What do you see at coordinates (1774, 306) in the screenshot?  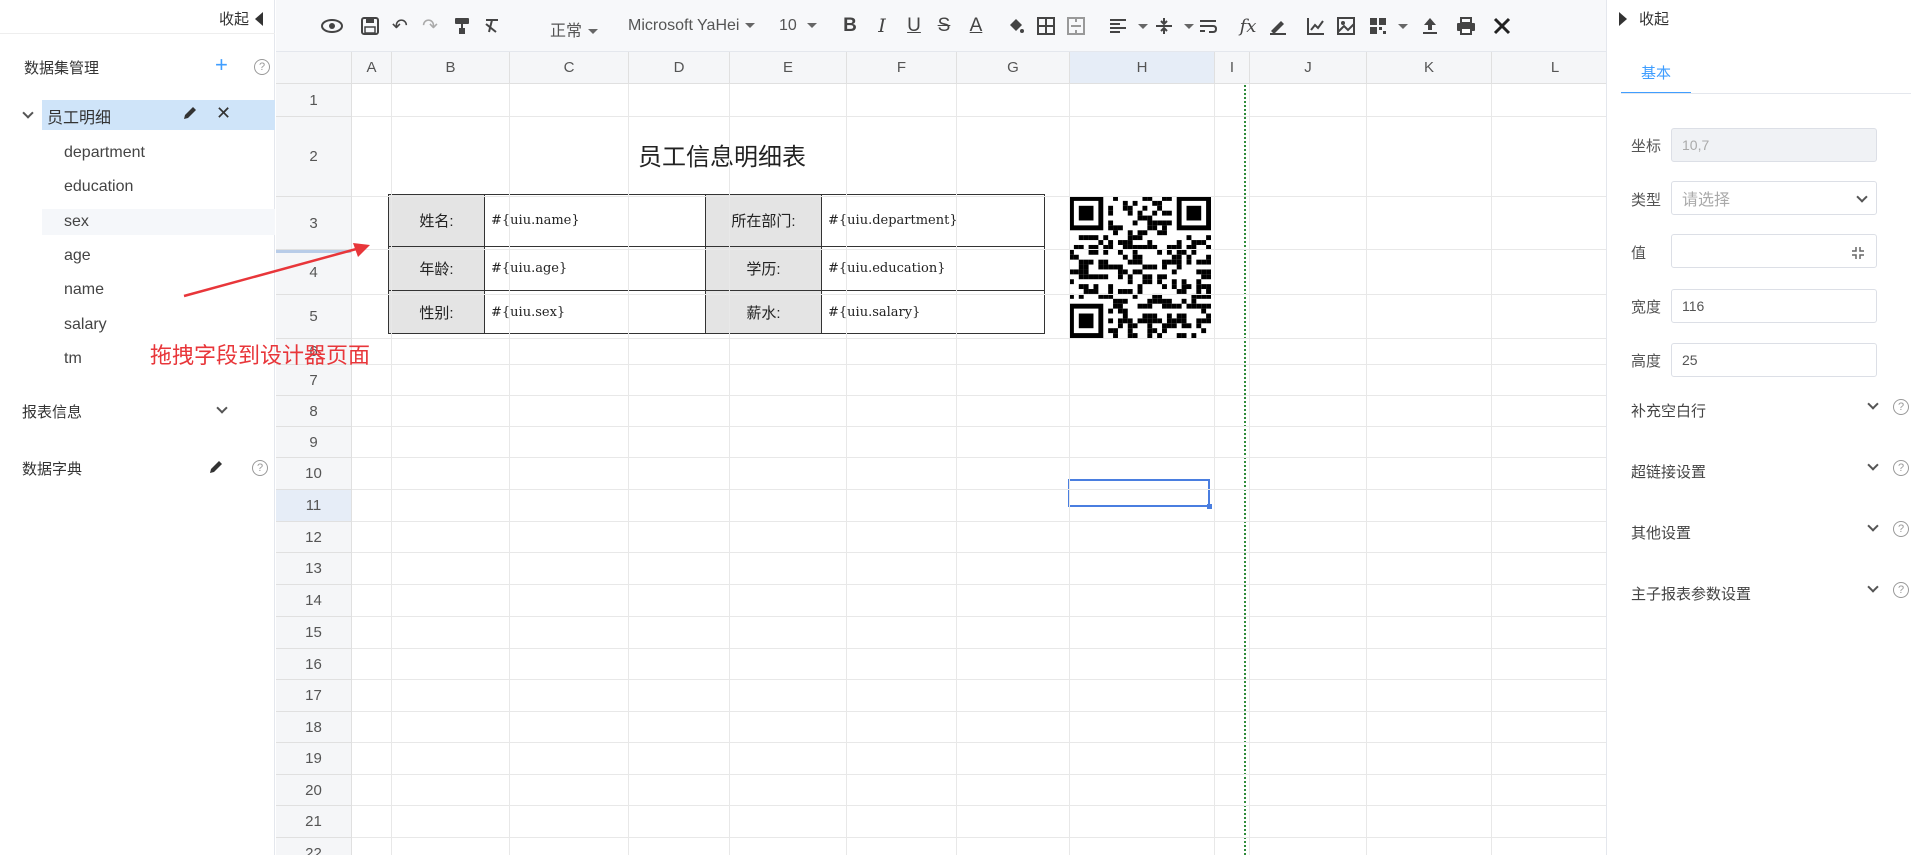 I see `width-input: 116` at bounding box center [1774, 306].